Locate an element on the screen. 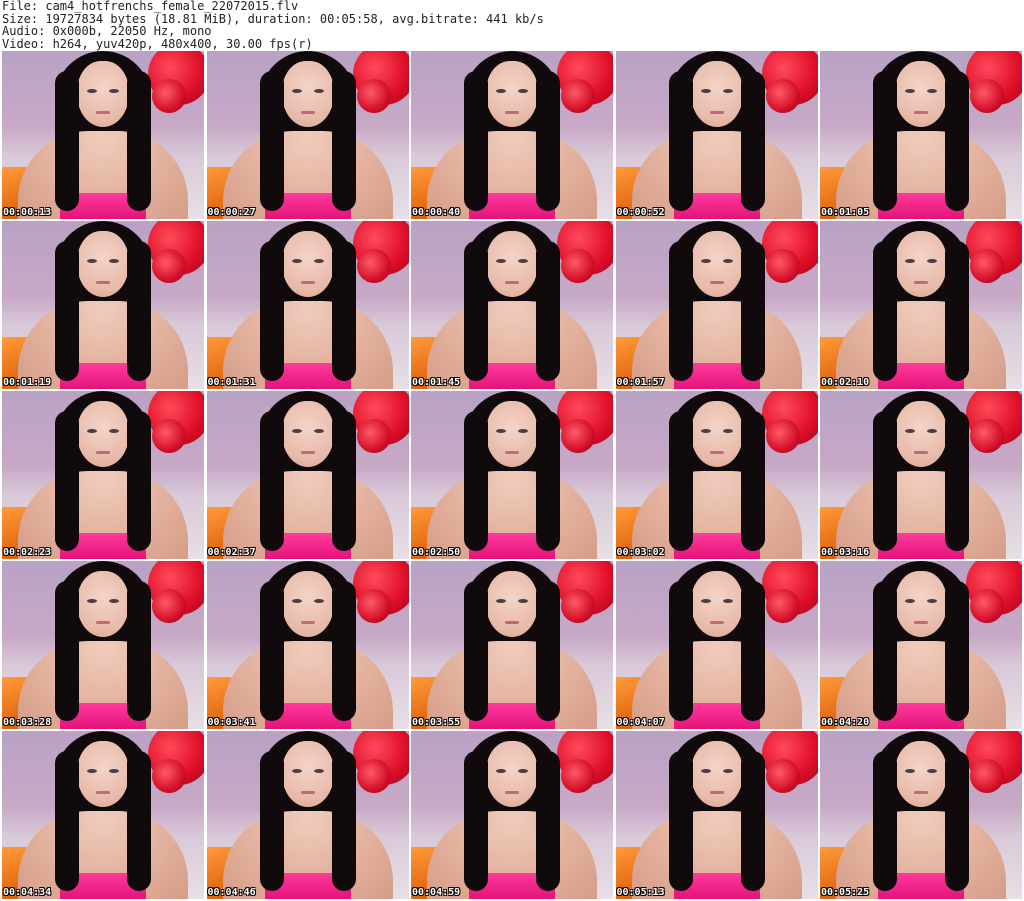 The width and height of the screenshot is (1024, 901). thumbnail-frame: 00:03:55 is located at coordinates (512, 645).